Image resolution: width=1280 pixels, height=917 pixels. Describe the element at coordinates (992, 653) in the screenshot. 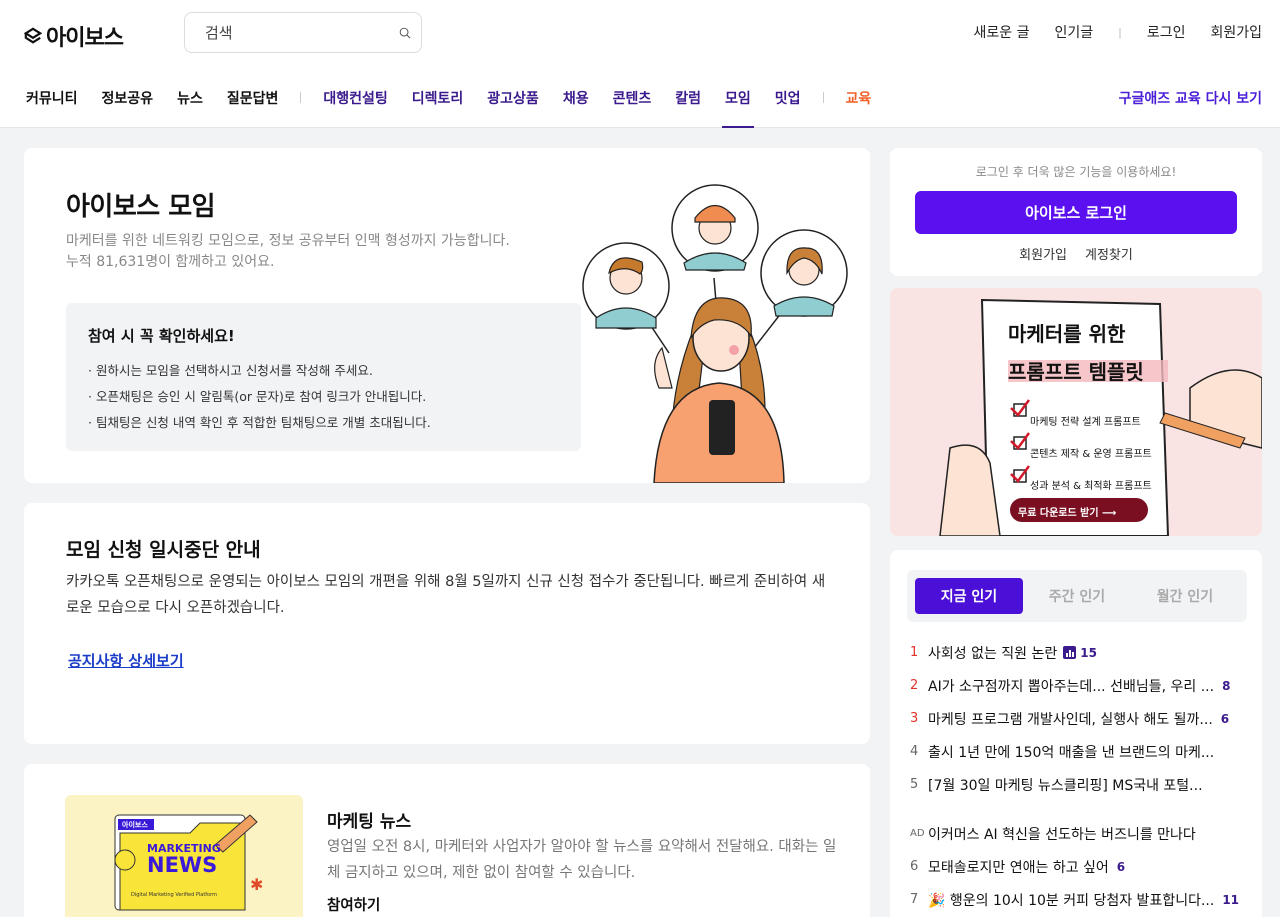

I see `post-title: 사회성 없는 직원 논란` at that location.